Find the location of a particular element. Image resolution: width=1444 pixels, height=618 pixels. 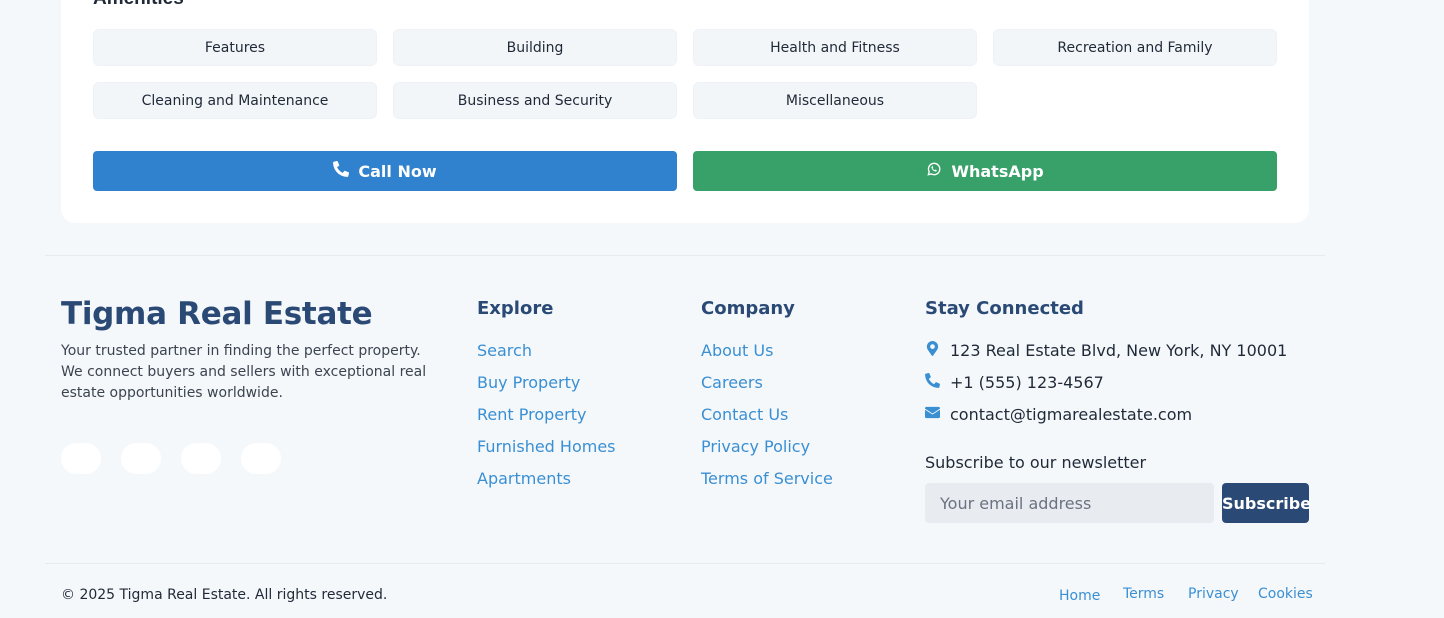

link-contact-us: Contact Us is located at coordinates (744, 414).